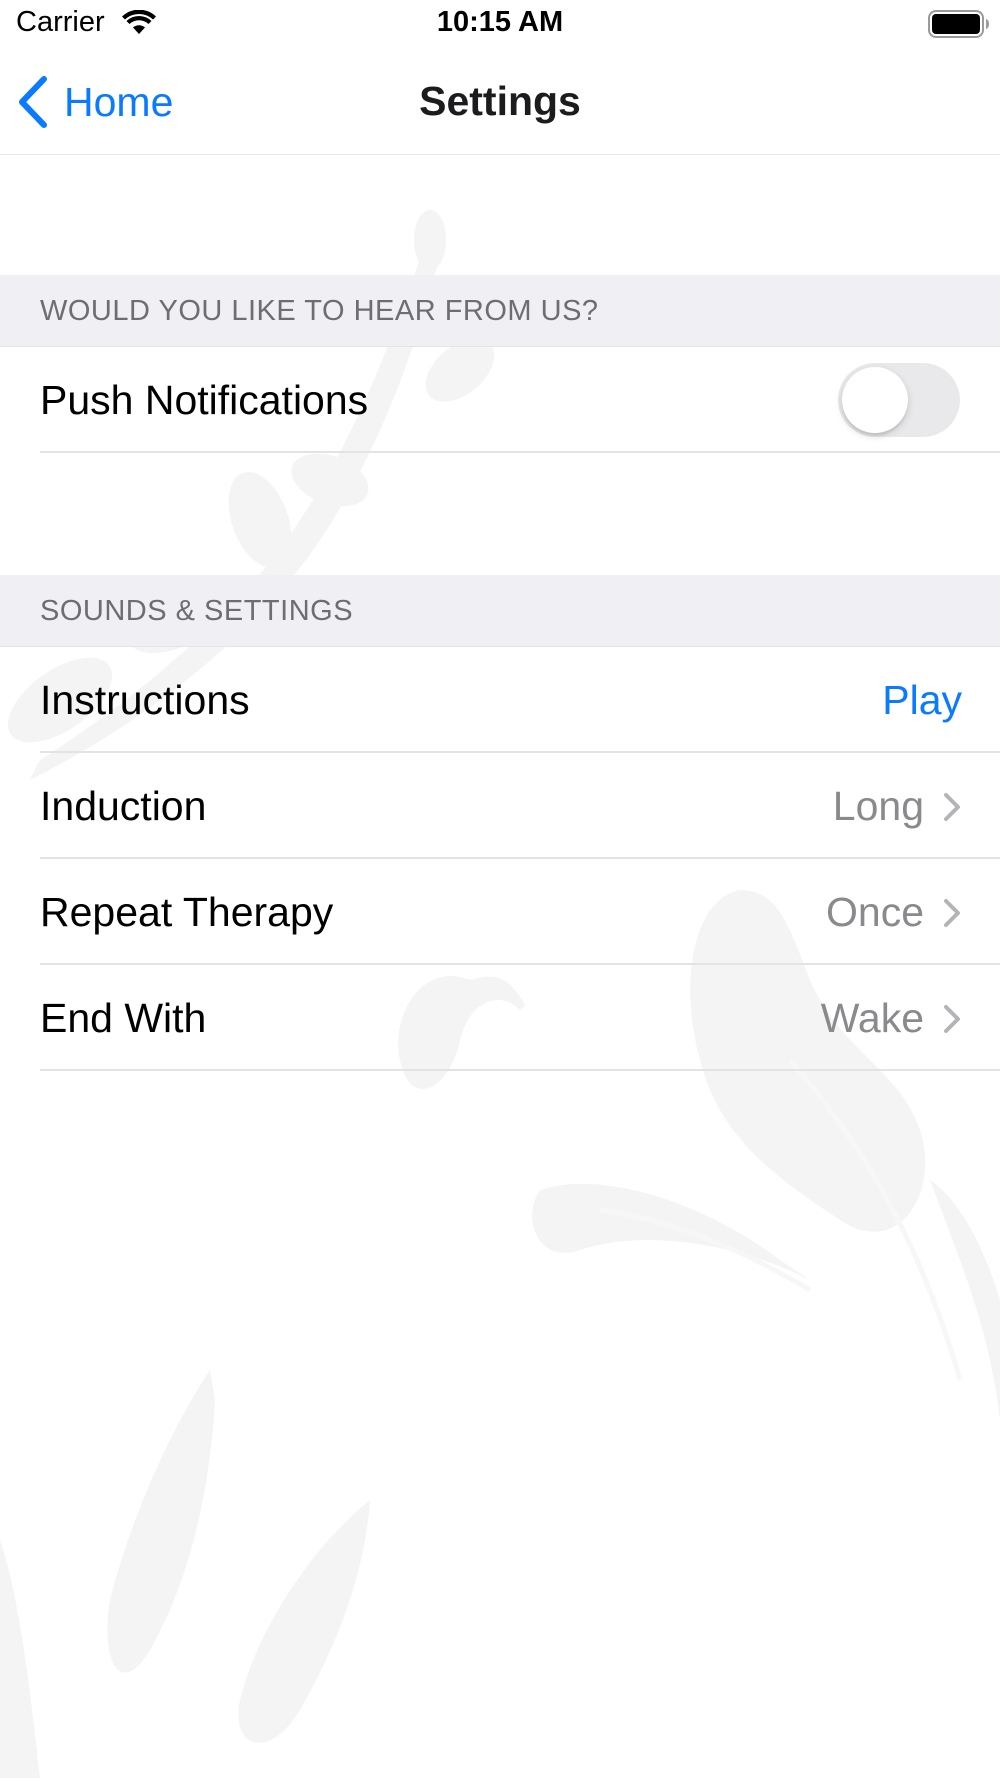 The width and height of the screenshot is (1000, 1778). I want to click on status-time: 10:15 AM, so click(500, 22).